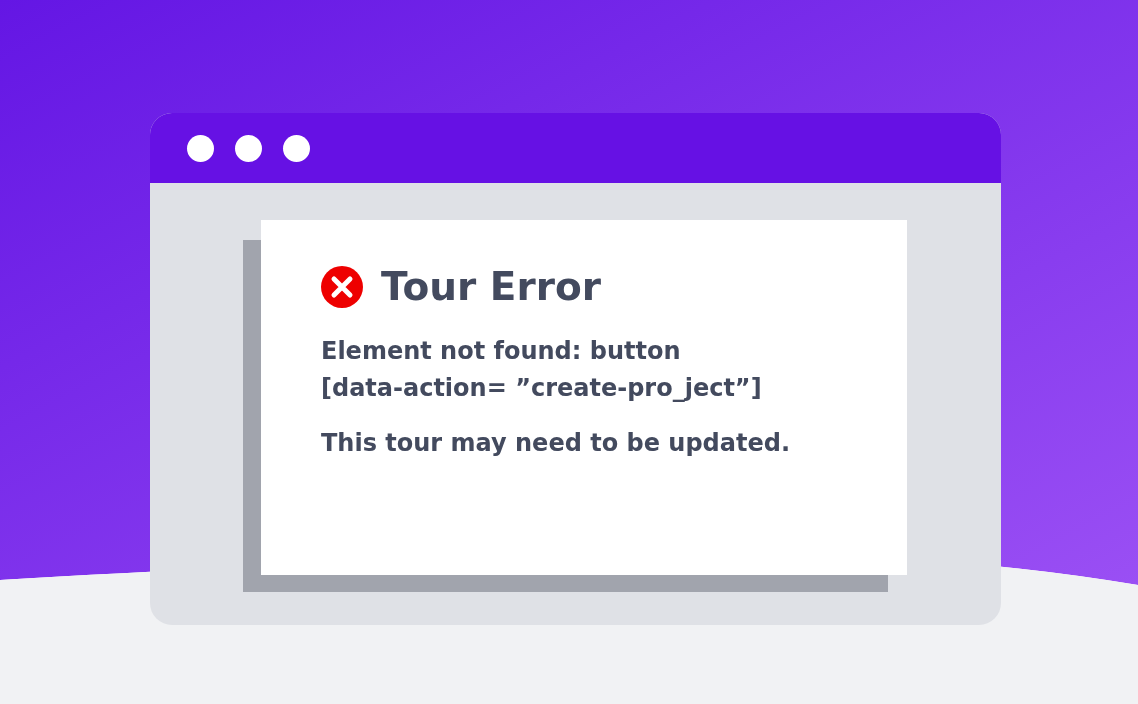 The height and width of the screenshot is (704, 1138). Describe the element at coordinates (556, 443) in the screenshot. I see `update-note: This tour may need to be updated.` at that location.